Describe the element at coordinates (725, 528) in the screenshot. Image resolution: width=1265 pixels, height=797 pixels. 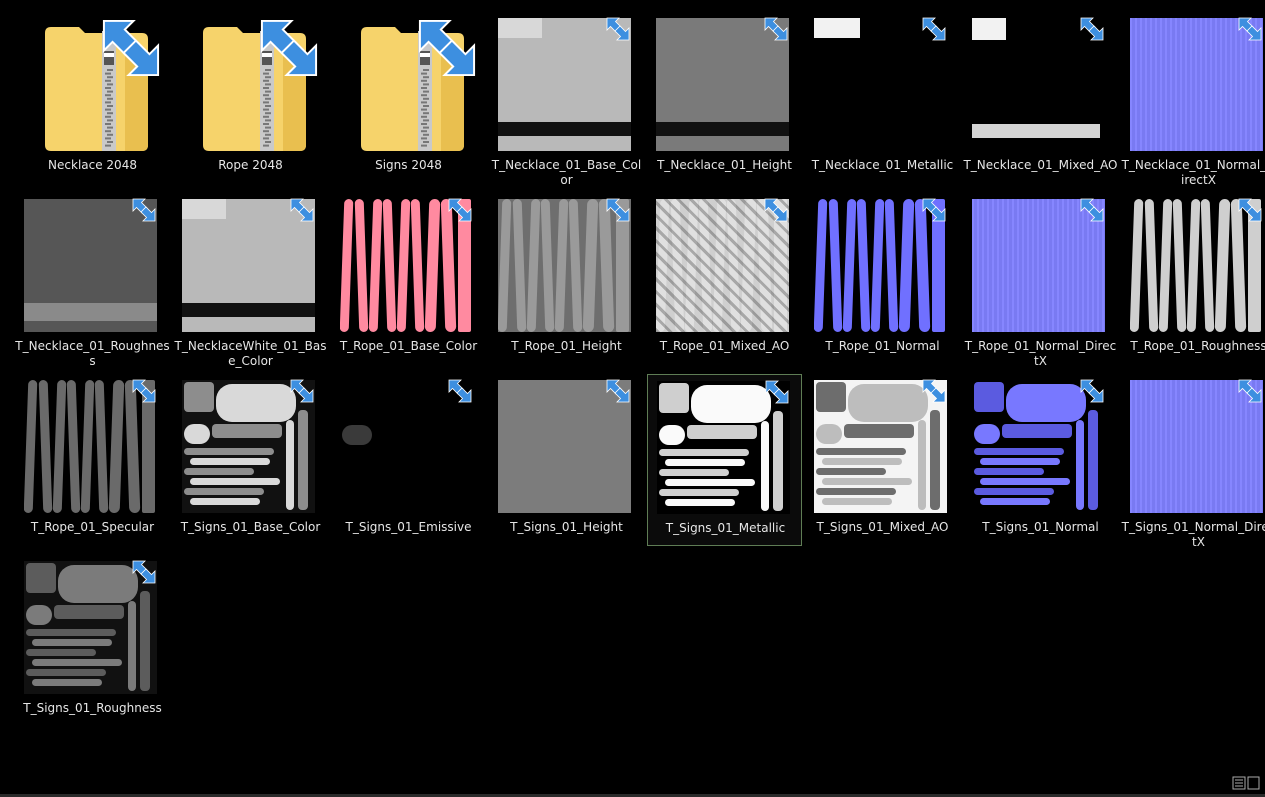
I see `file-name-label: T_Signs_01_Metallic` at that location.